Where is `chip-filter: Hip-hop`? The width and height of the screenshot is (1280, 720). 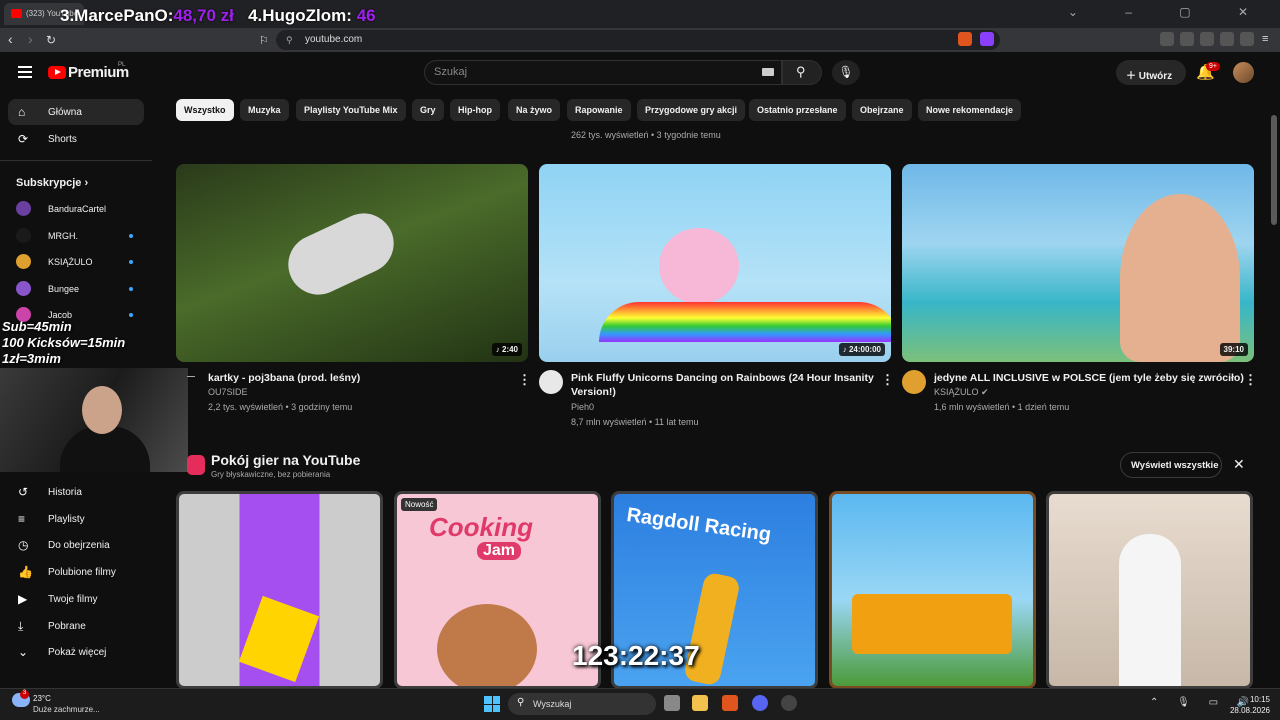
chip-filter: Hip-hop is located at coordinates (475, 110).